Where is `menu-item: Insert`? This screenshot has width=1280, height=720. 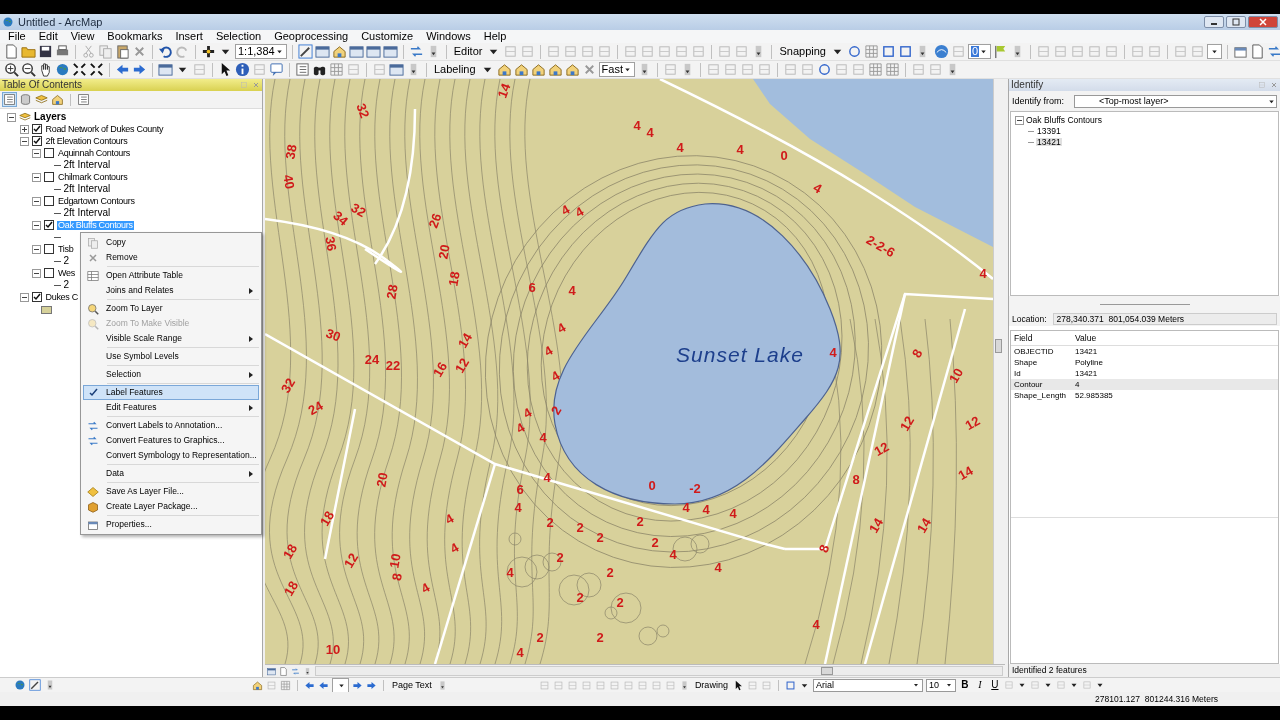 menu-item: Insert is located at coordinates (189, 36).